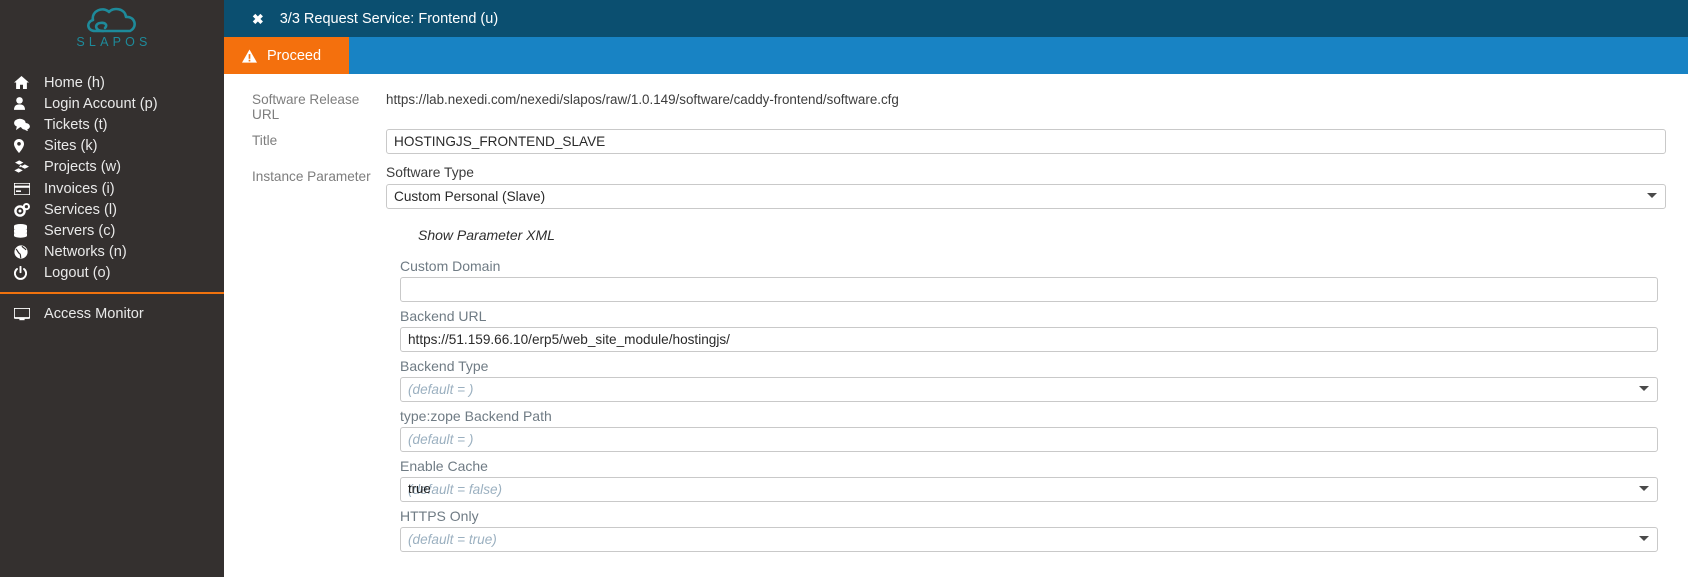  I want to click on sidebar-item-label: Servers (c), so click(80, 230).